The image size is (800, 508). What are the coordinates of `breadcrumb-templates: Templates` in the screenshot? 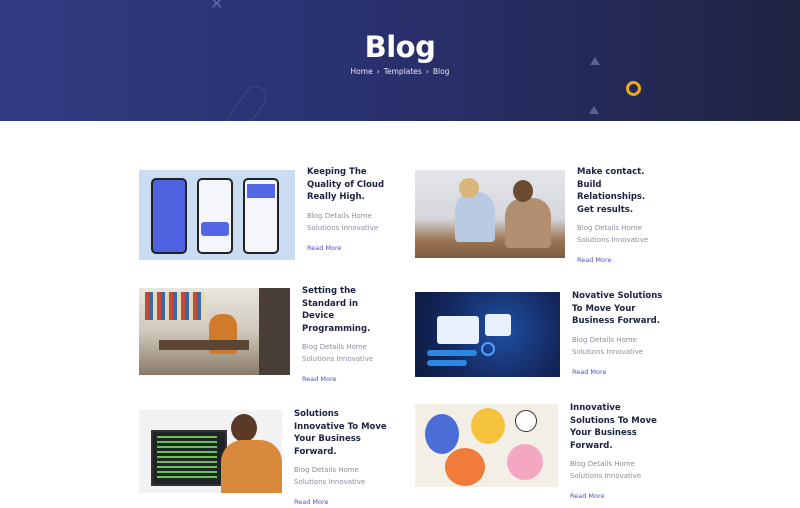 It's located at (403, 71).